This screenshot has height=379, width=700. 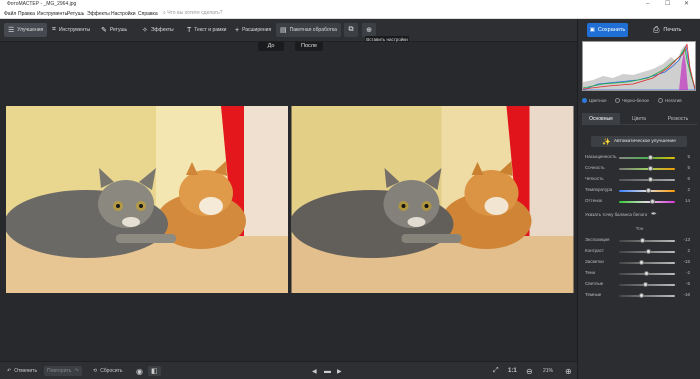 I want to click on tab-sharpness: Резкость, so click(x=678, y=119).